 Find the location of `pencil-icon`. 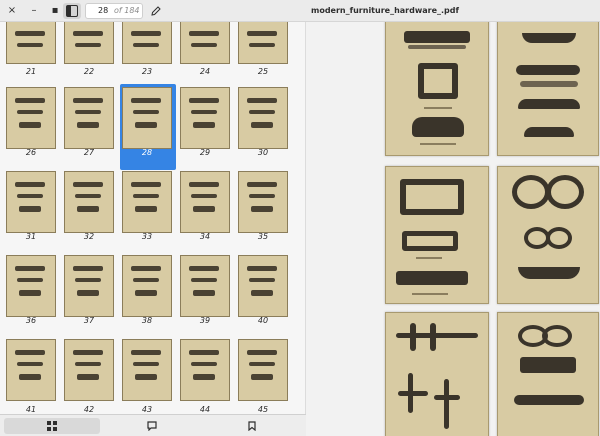

pencil-icon is located at coordinates (156, 11).